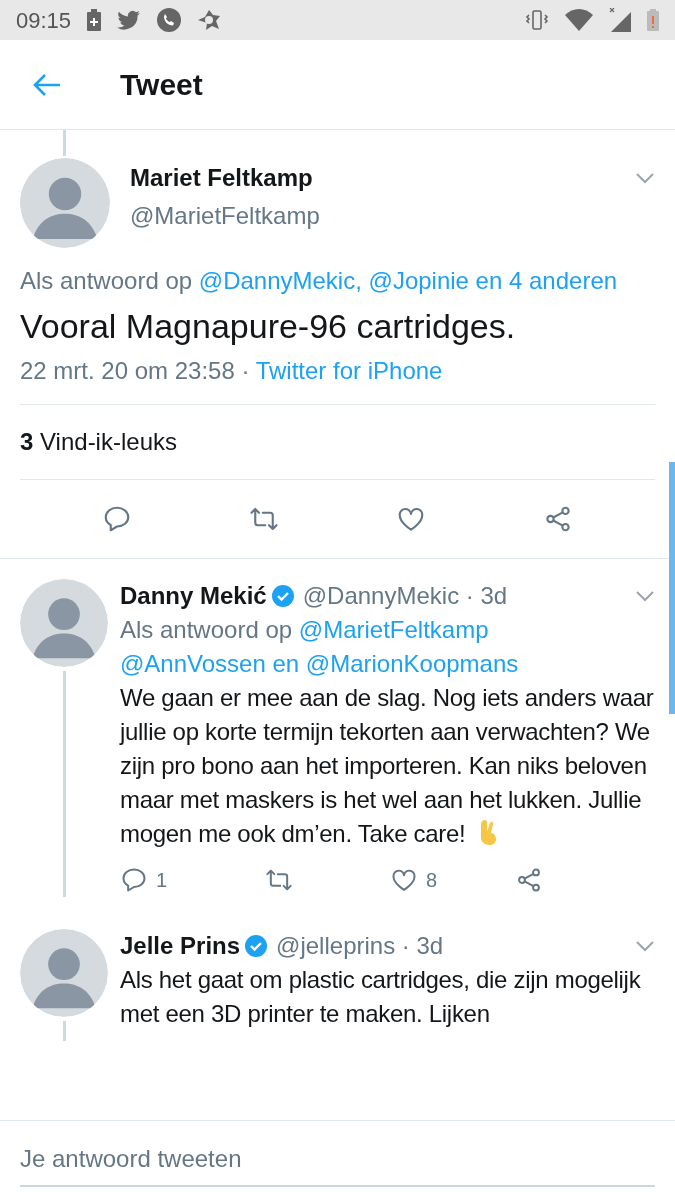 Image resolution: width=675 pixels, height=1200 pixels. I want to click on mention-link: @MarietFeltkamp, so click(393, 629).